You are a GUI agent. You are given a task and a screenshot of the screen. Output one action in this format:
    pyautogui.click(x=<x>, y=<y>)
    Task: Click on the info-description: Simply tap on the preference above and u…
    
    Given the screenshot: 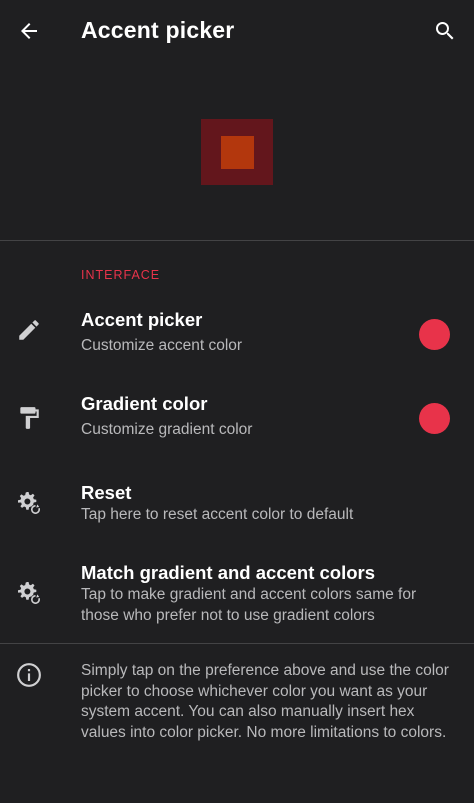 What is the action you would take?
    pyautogui.click(x=265, y=701)
    